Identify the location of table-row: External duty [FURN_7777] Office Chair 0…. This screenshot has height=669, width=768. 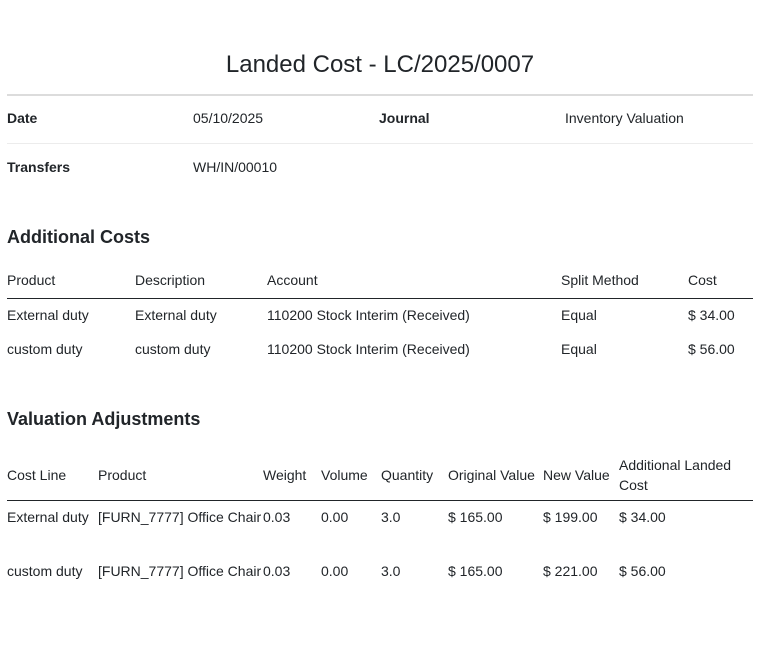
(380, 527).